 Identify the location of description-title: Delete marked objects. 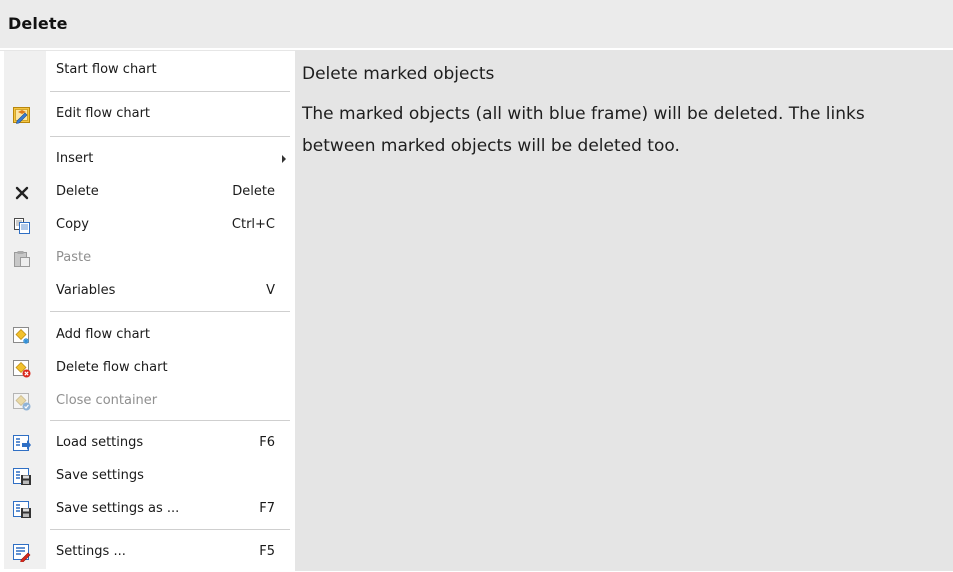
(398, 74).